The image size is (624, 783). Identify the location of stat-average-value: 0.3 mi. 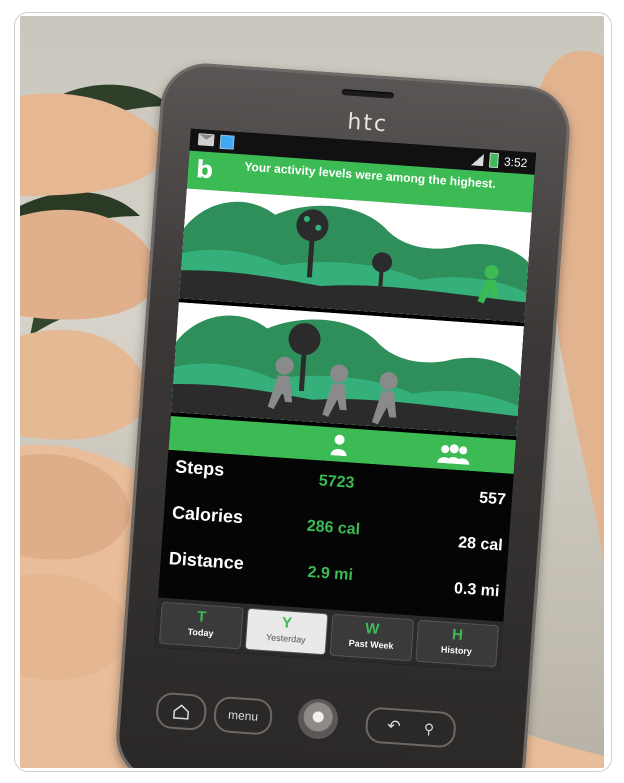
(476, 590).